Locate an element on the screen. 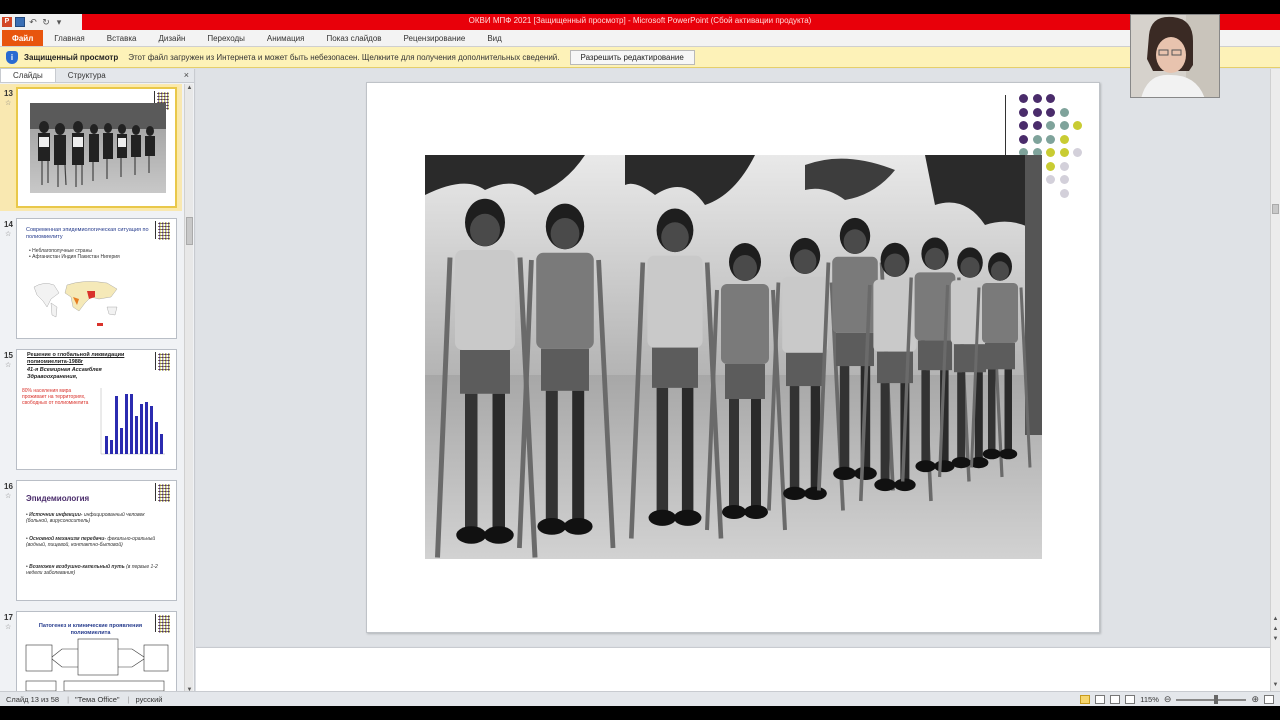  slide-sorter-icon is located at coordinates (1100, 699).